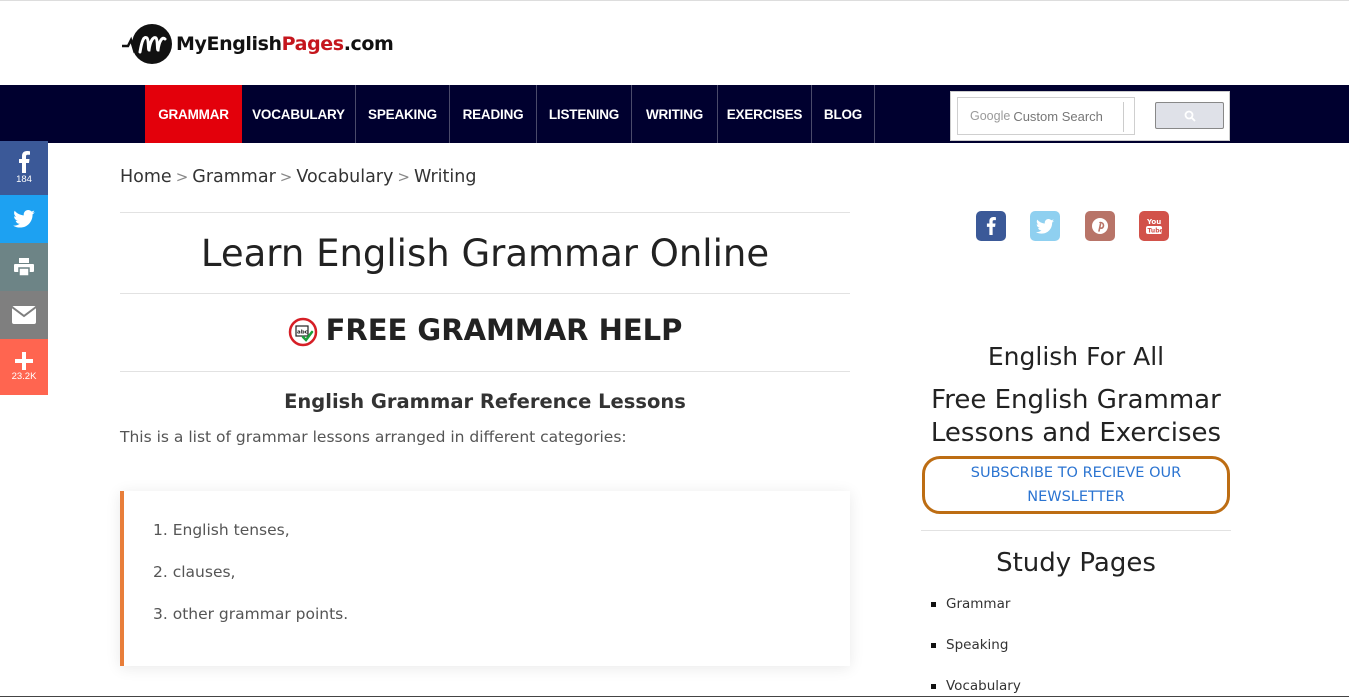 The width and height of the screenshot is (1349, 697). What do you see at coordinates (194, 572) in the screenshot?
I see `list-item: 2. clauses,` at bounding box center [194, 572].